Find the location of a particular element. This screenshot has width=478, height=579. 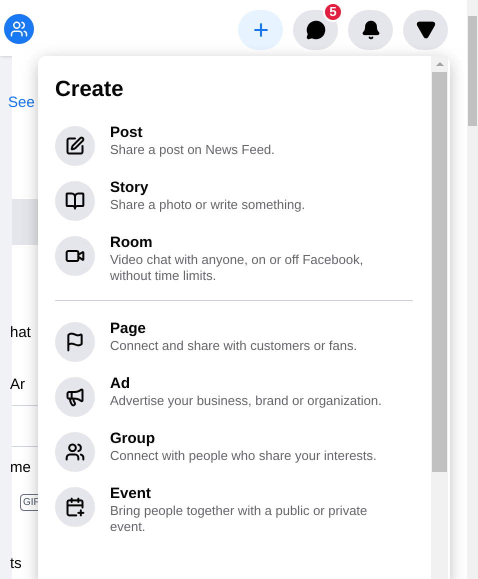

text-fragment: hat is located at coordinates (20, 333).